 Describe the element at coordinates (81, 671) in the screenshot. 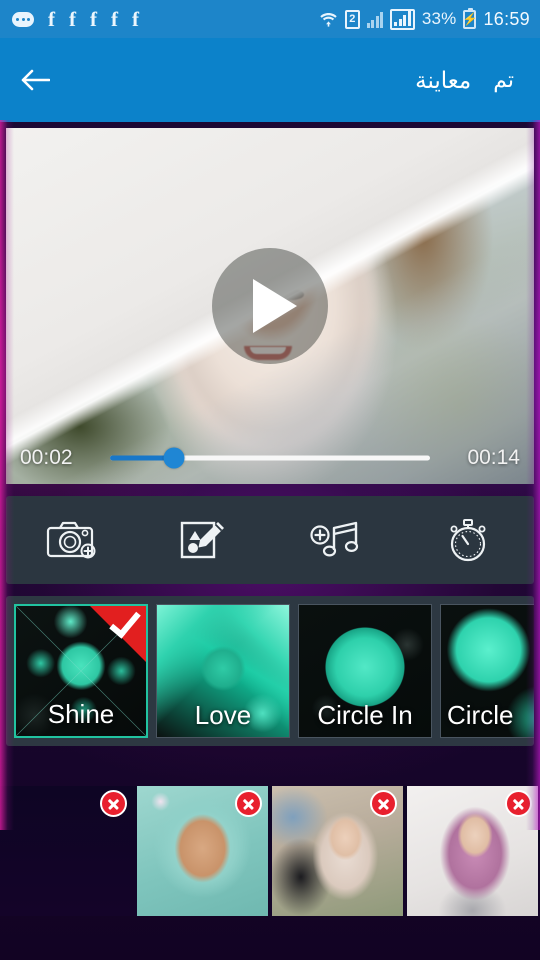

I see `effect-item-shine: Shine` at that location.